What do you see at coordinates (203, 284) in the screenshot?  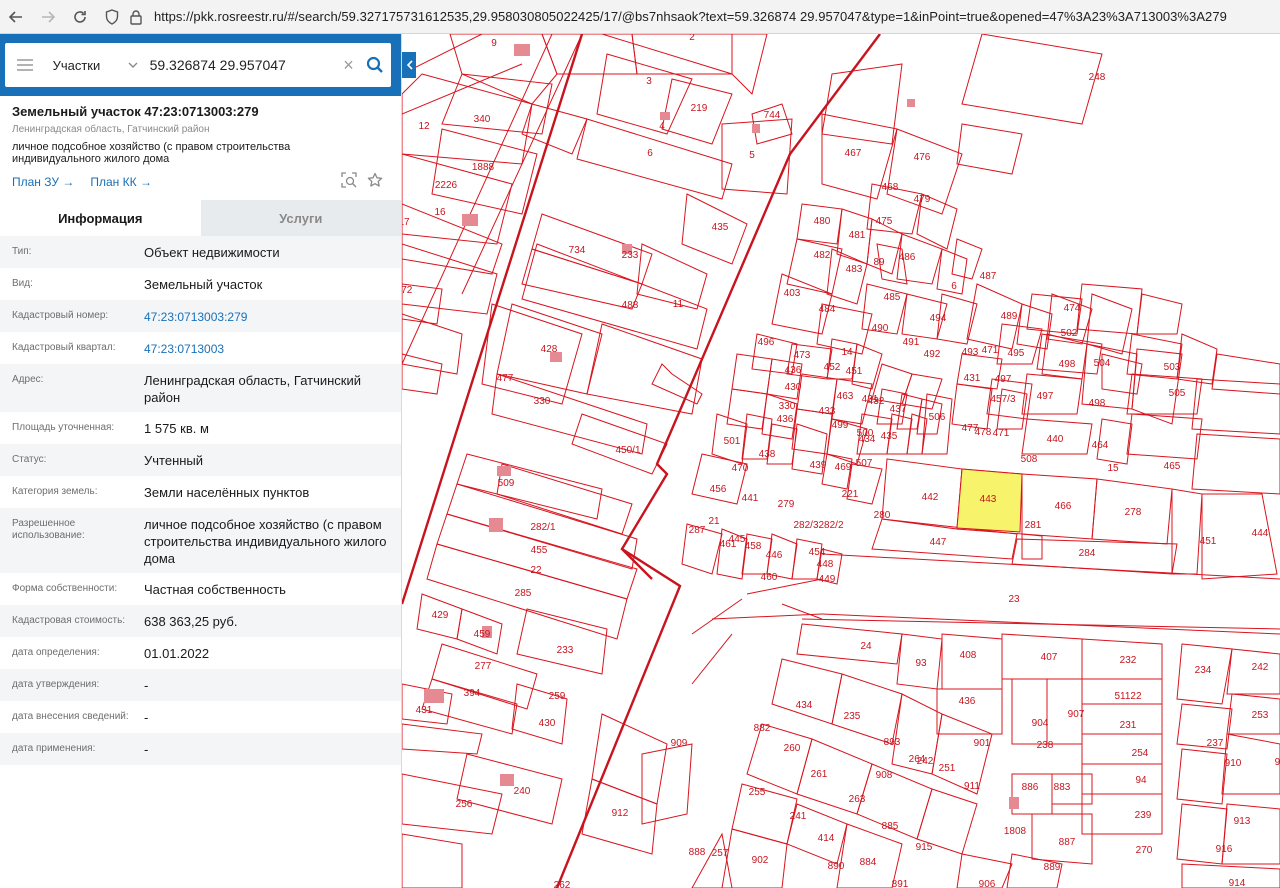 I see `attribute-value: Земельный участок` at bounding box center [203, 284].